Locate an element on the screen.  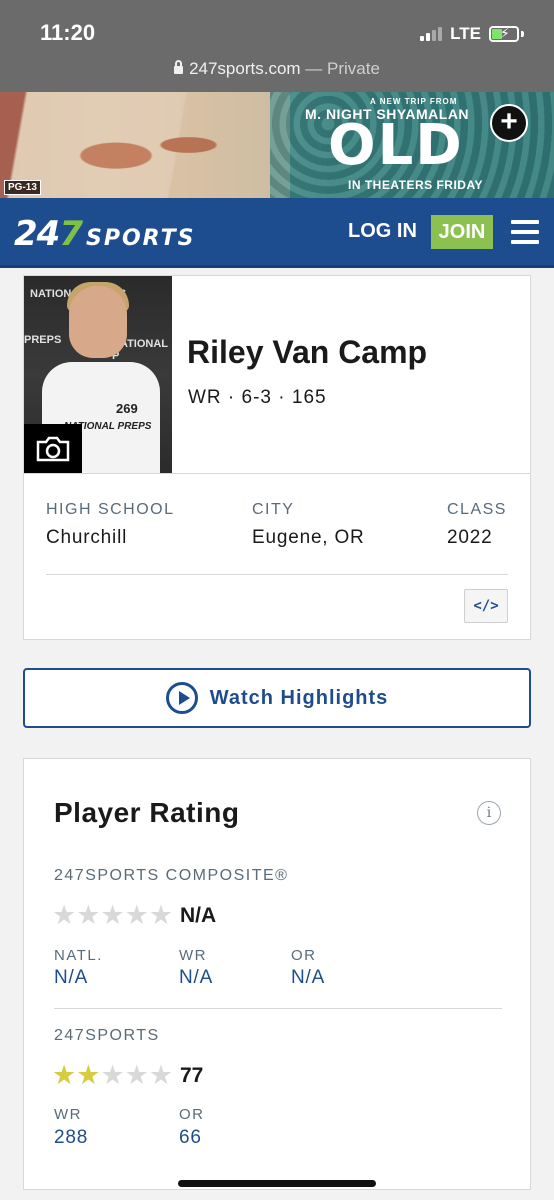
info-icon: i is located at coordinates (489, 813).